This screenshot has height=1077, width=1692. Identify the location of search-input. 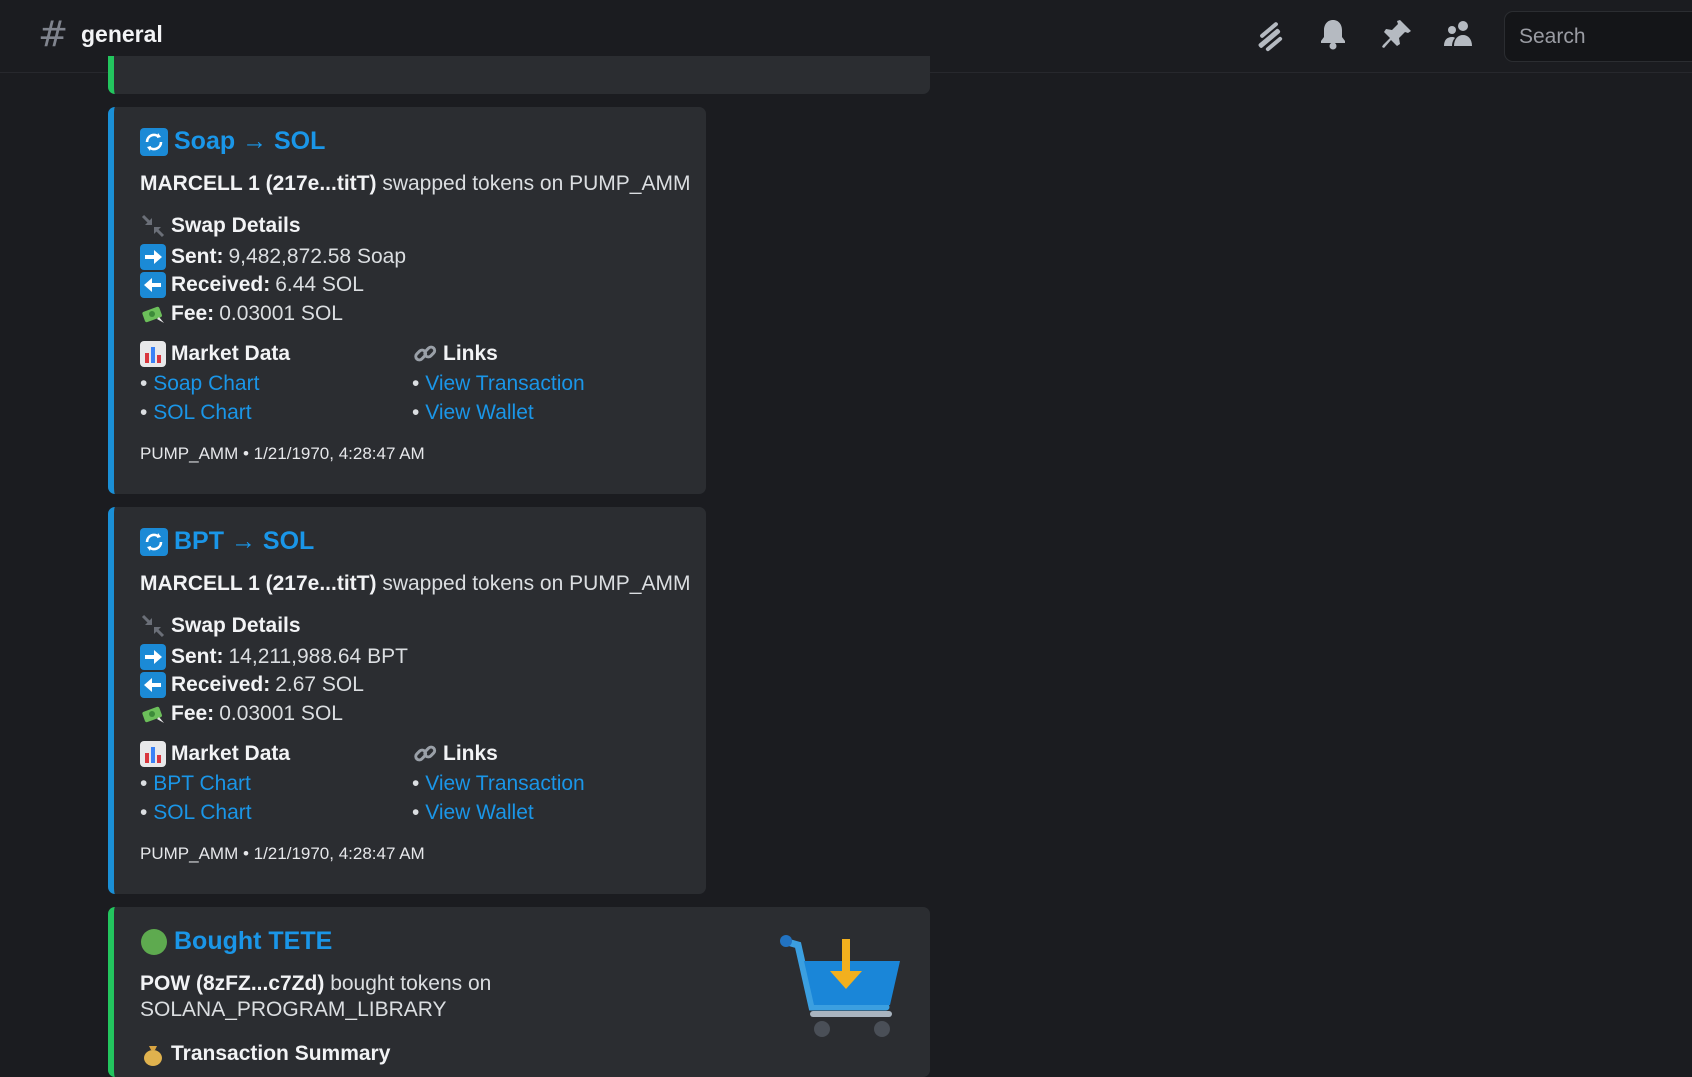
(1604, 37).